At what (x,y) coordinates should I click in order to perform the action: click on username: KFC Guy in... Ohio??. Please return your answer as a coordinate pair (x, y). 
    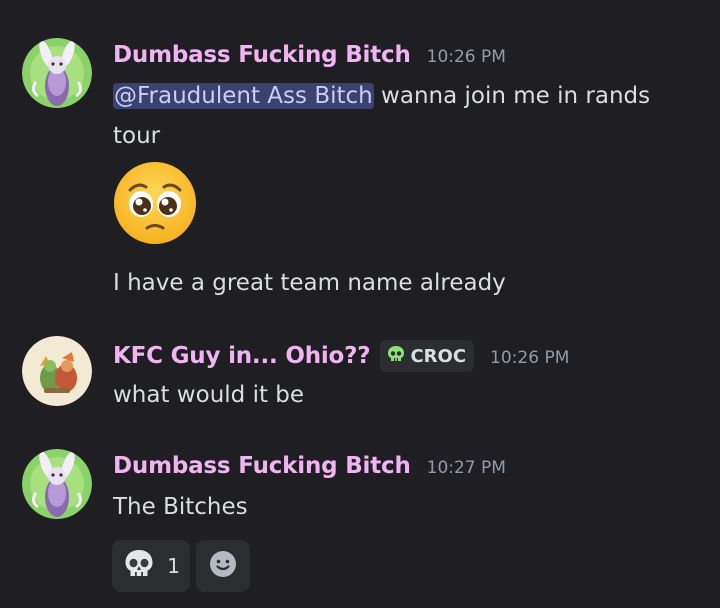
    Looking at the image, I should click on (242, 356).